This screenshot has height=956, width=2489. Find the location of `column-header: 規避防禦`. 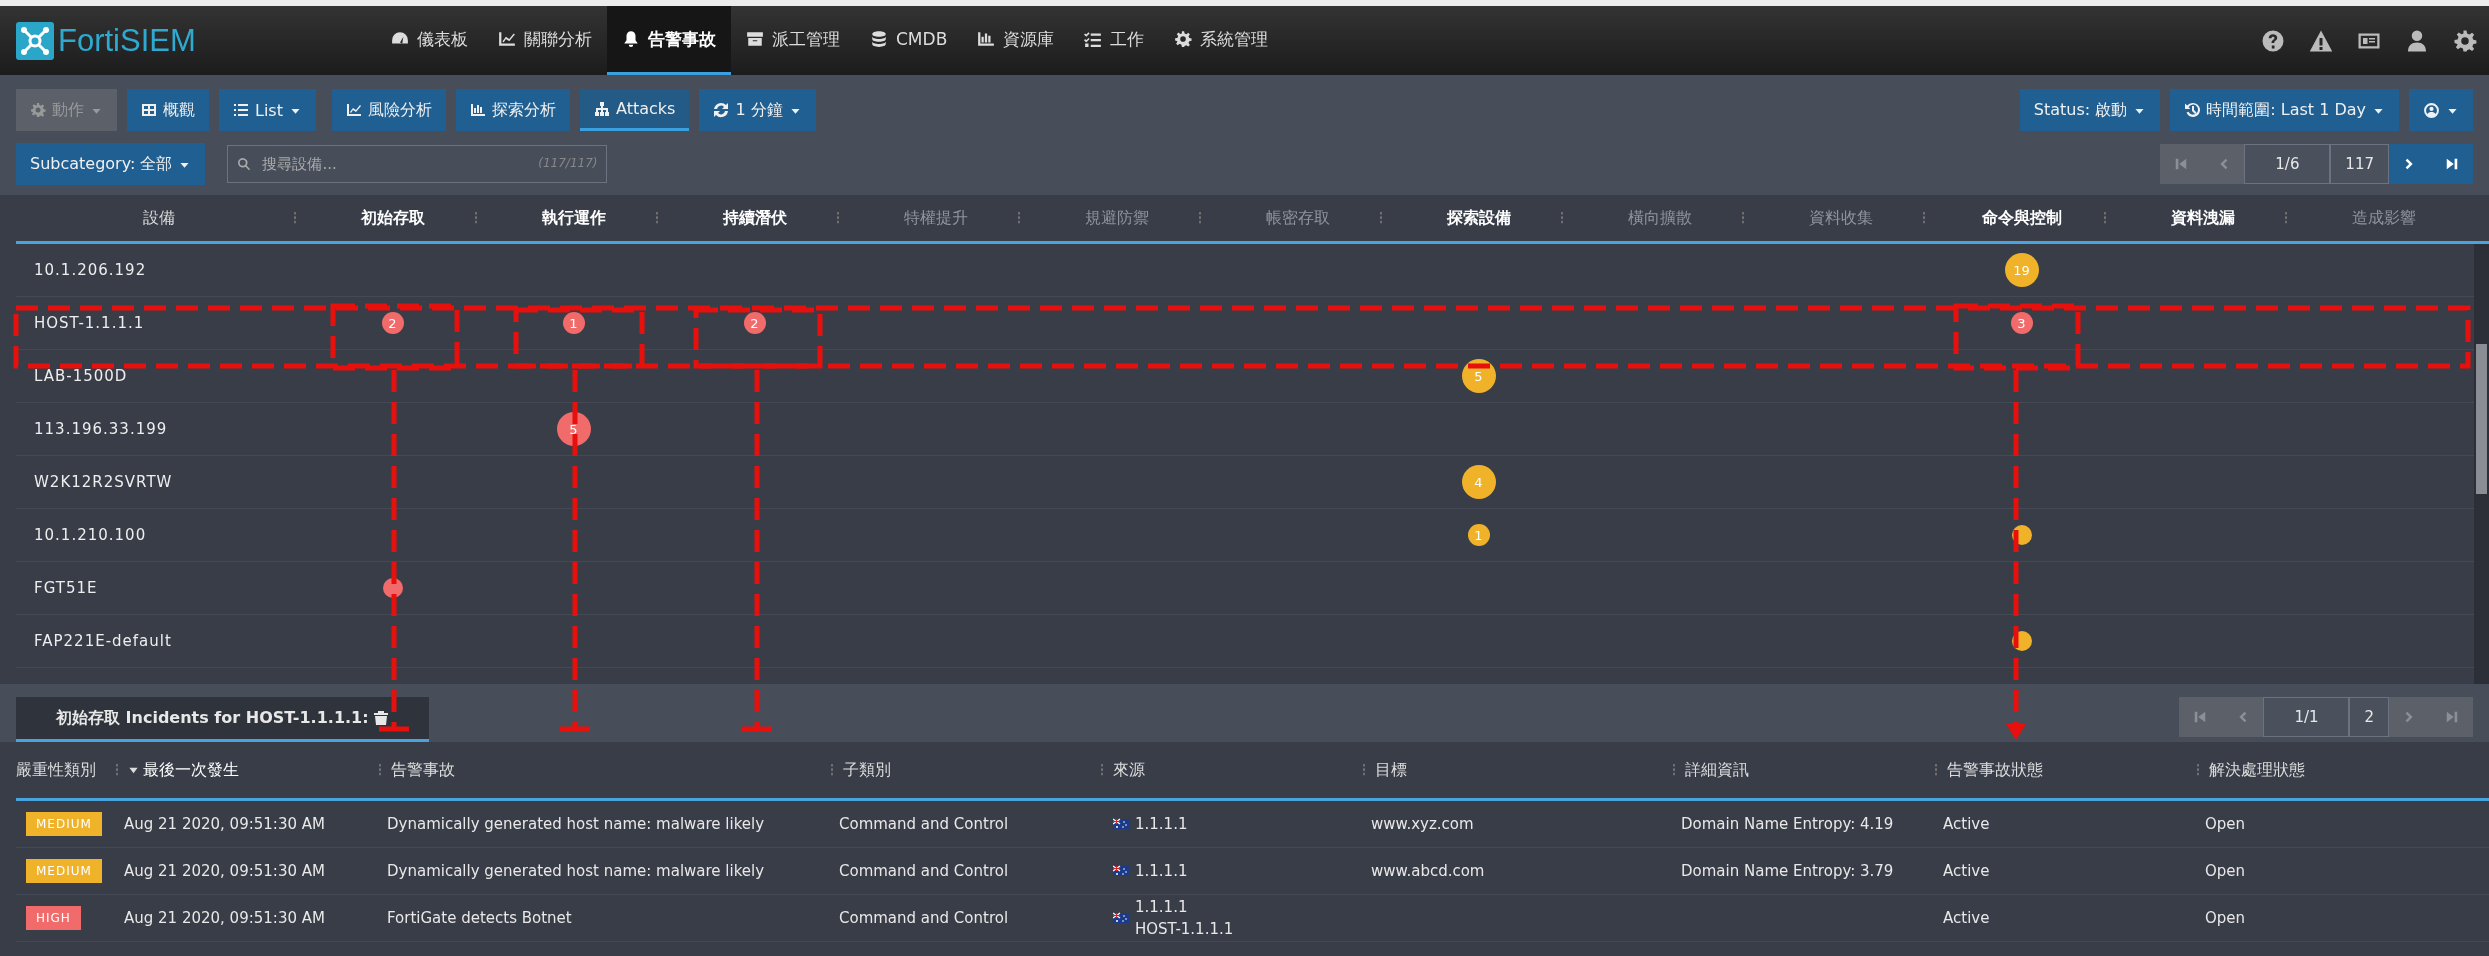

column-header: 規避防禦 is located at coordinates (1116, 218).